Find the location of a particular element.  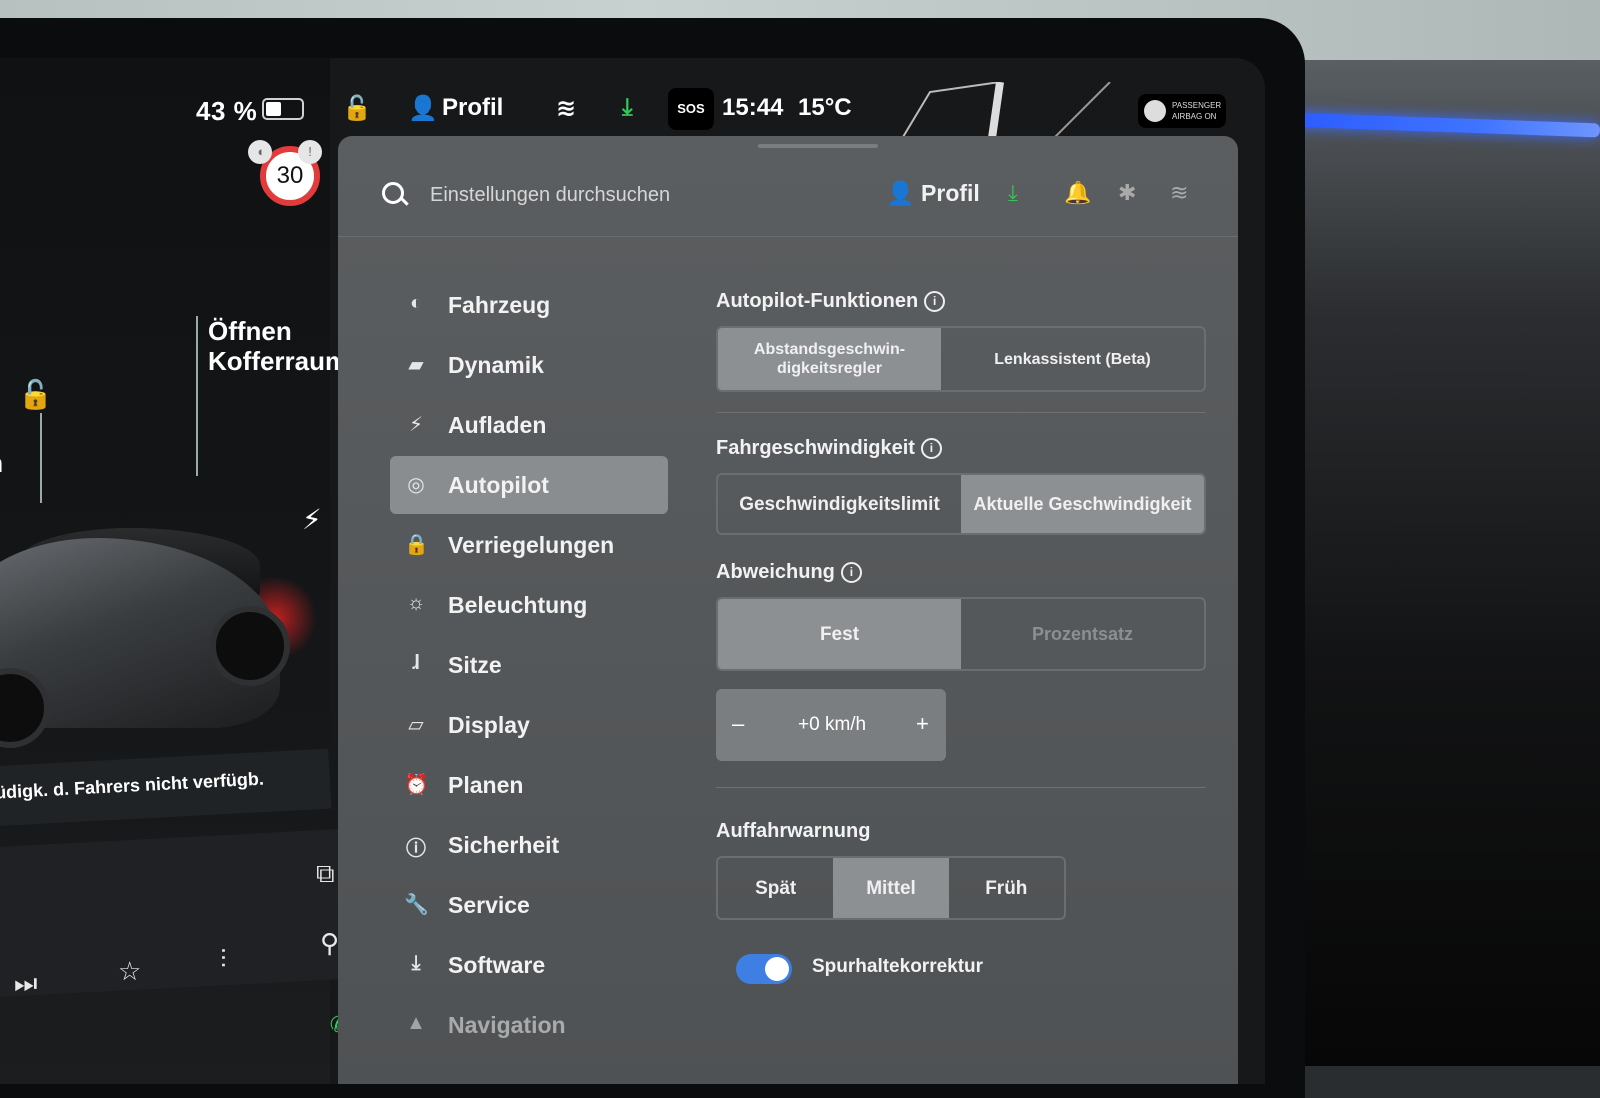

header-profile-button: 👤 Profil is located at coordinates (933, 193).